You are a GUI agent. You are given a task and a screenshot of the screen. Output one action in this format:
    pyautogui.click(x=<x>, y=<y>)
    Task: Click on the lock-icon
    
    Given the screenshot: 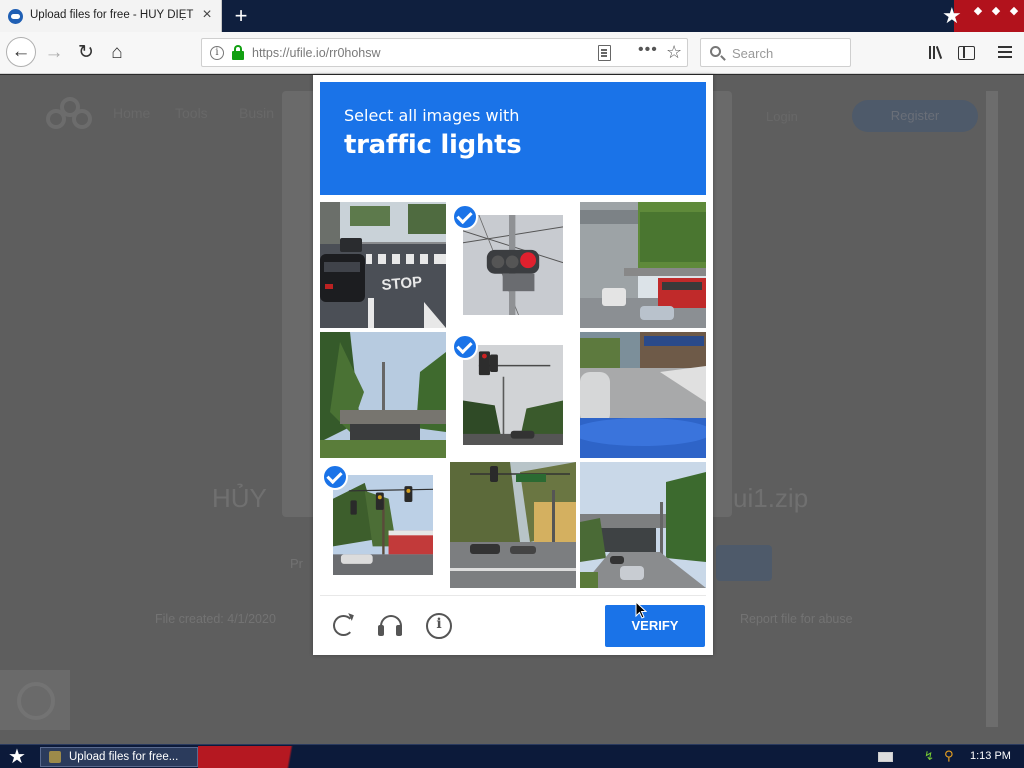 What is the action you would take?
    pyautogui.click(x=238, y=52)
    